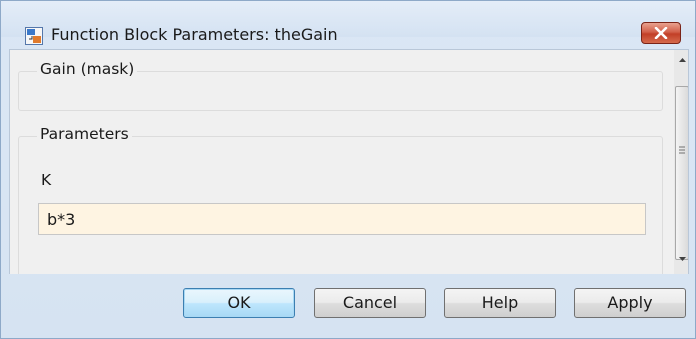  Describe the element at coordinates (239, 303) in the screenshot. I see `ok-button: OK` at that location.